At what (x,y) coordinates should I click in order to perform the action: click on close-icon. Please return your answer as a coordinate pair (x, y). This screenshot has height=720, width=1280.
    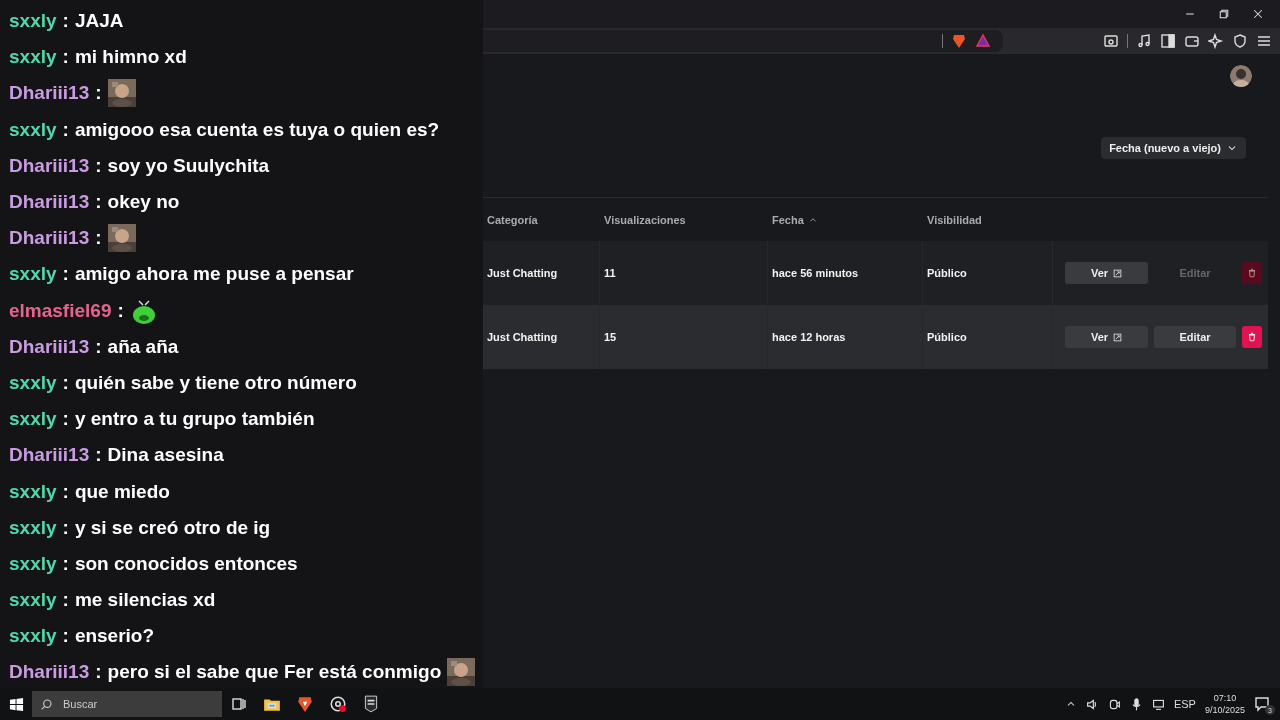
    Looking at the image, I should click on (1258, 14).